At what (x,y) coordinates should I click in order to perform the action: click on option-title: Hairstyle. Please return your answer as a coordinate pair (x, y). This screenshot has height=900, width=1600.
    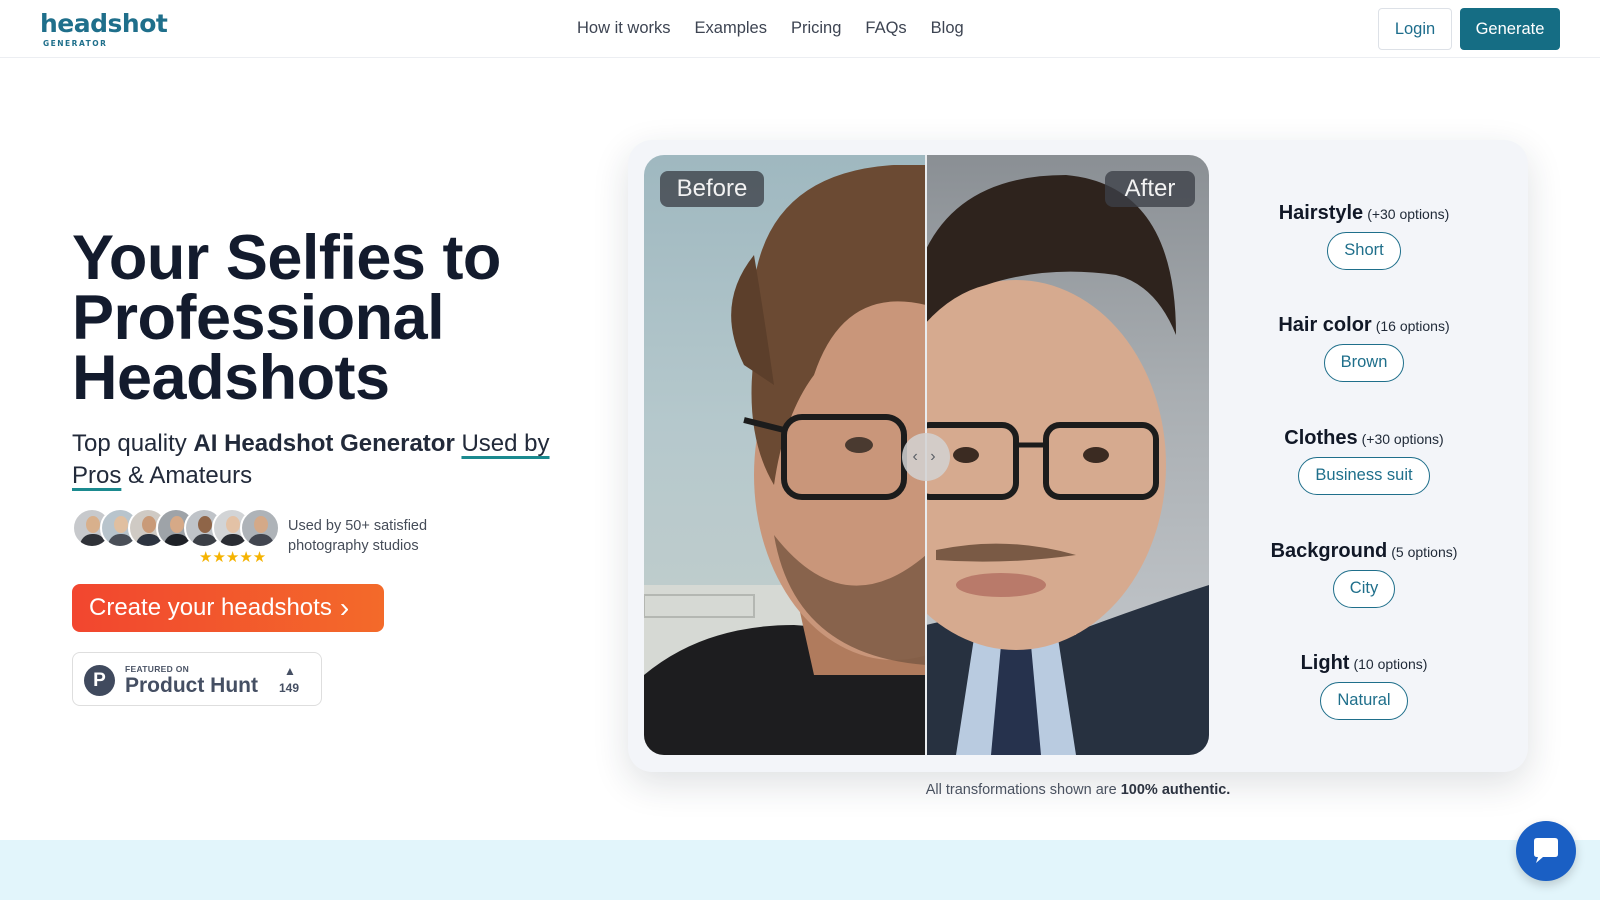
    Looking at the image, I should click on (1321, 213).